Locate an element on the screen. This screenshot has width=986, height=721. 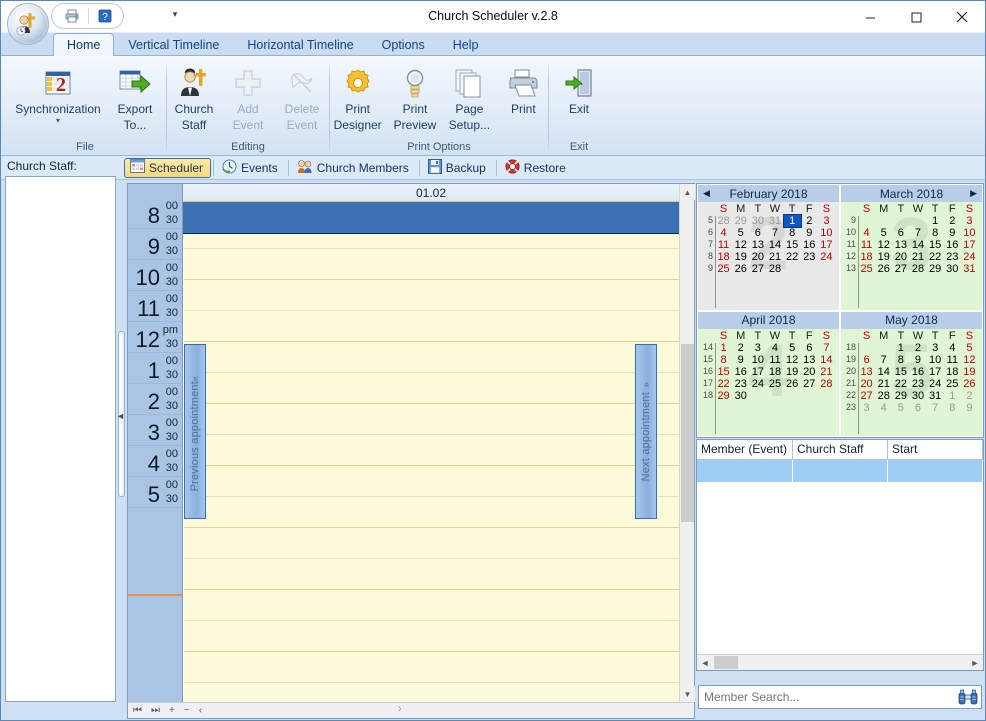
prev-record-button: ‹ is located at coordinates (200, 710).